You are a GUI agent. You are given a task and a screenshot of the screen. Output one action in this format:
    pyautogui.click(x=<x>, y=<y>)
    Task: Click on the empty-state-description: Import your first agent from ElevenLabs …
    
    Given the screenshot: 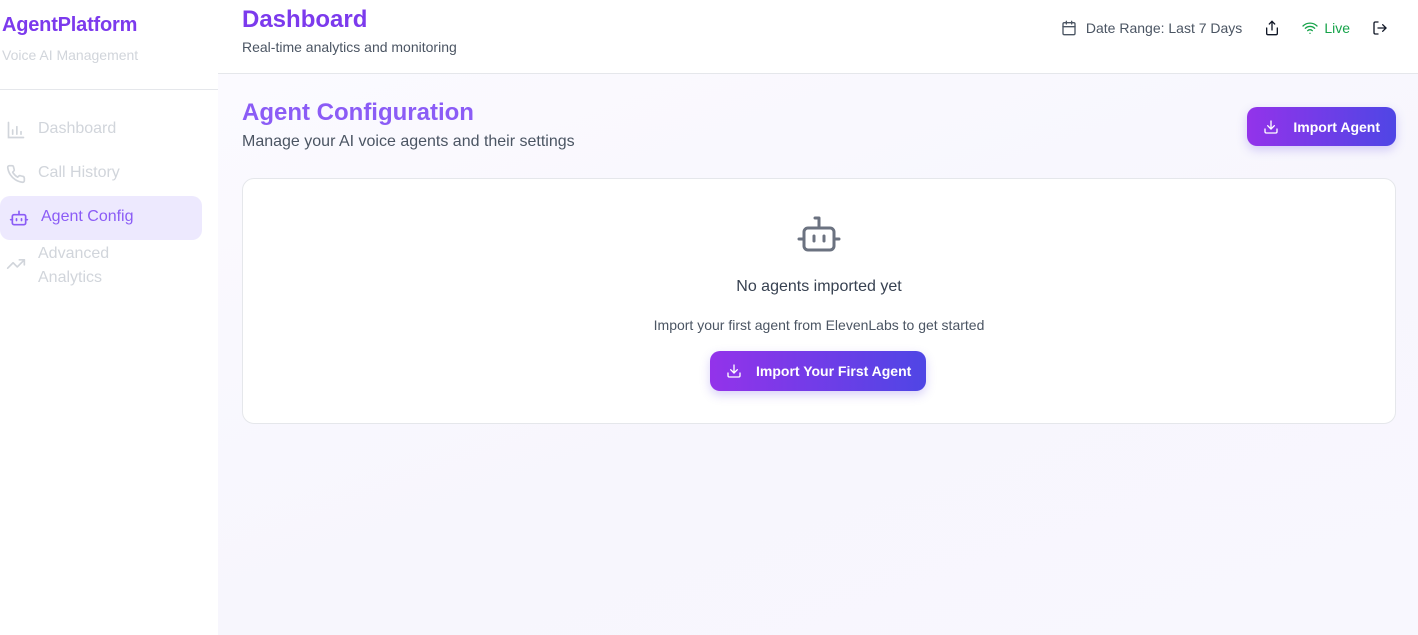 What is the action you would take?
    pyautogui.click(x=819, y=325)
    